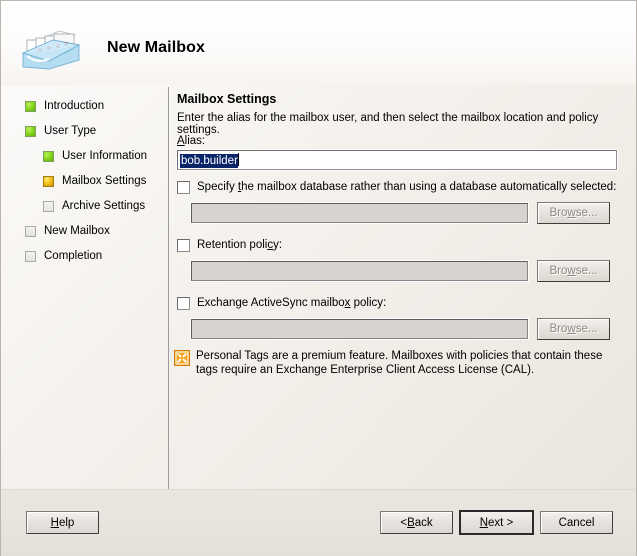  What do you see at coordinates (195, 141) in the screenshot?
I see `alias-label-text: lias:` at bounding box center [195, 141].